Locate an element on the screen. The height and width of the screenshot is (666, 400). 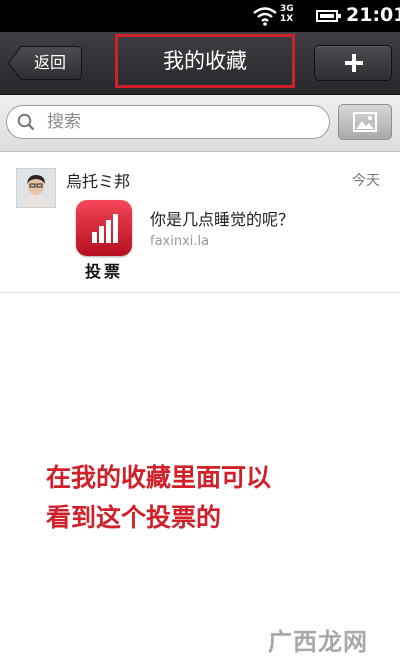
title-bar: 返回 我的收藏 is located at coordinates (200, 63).